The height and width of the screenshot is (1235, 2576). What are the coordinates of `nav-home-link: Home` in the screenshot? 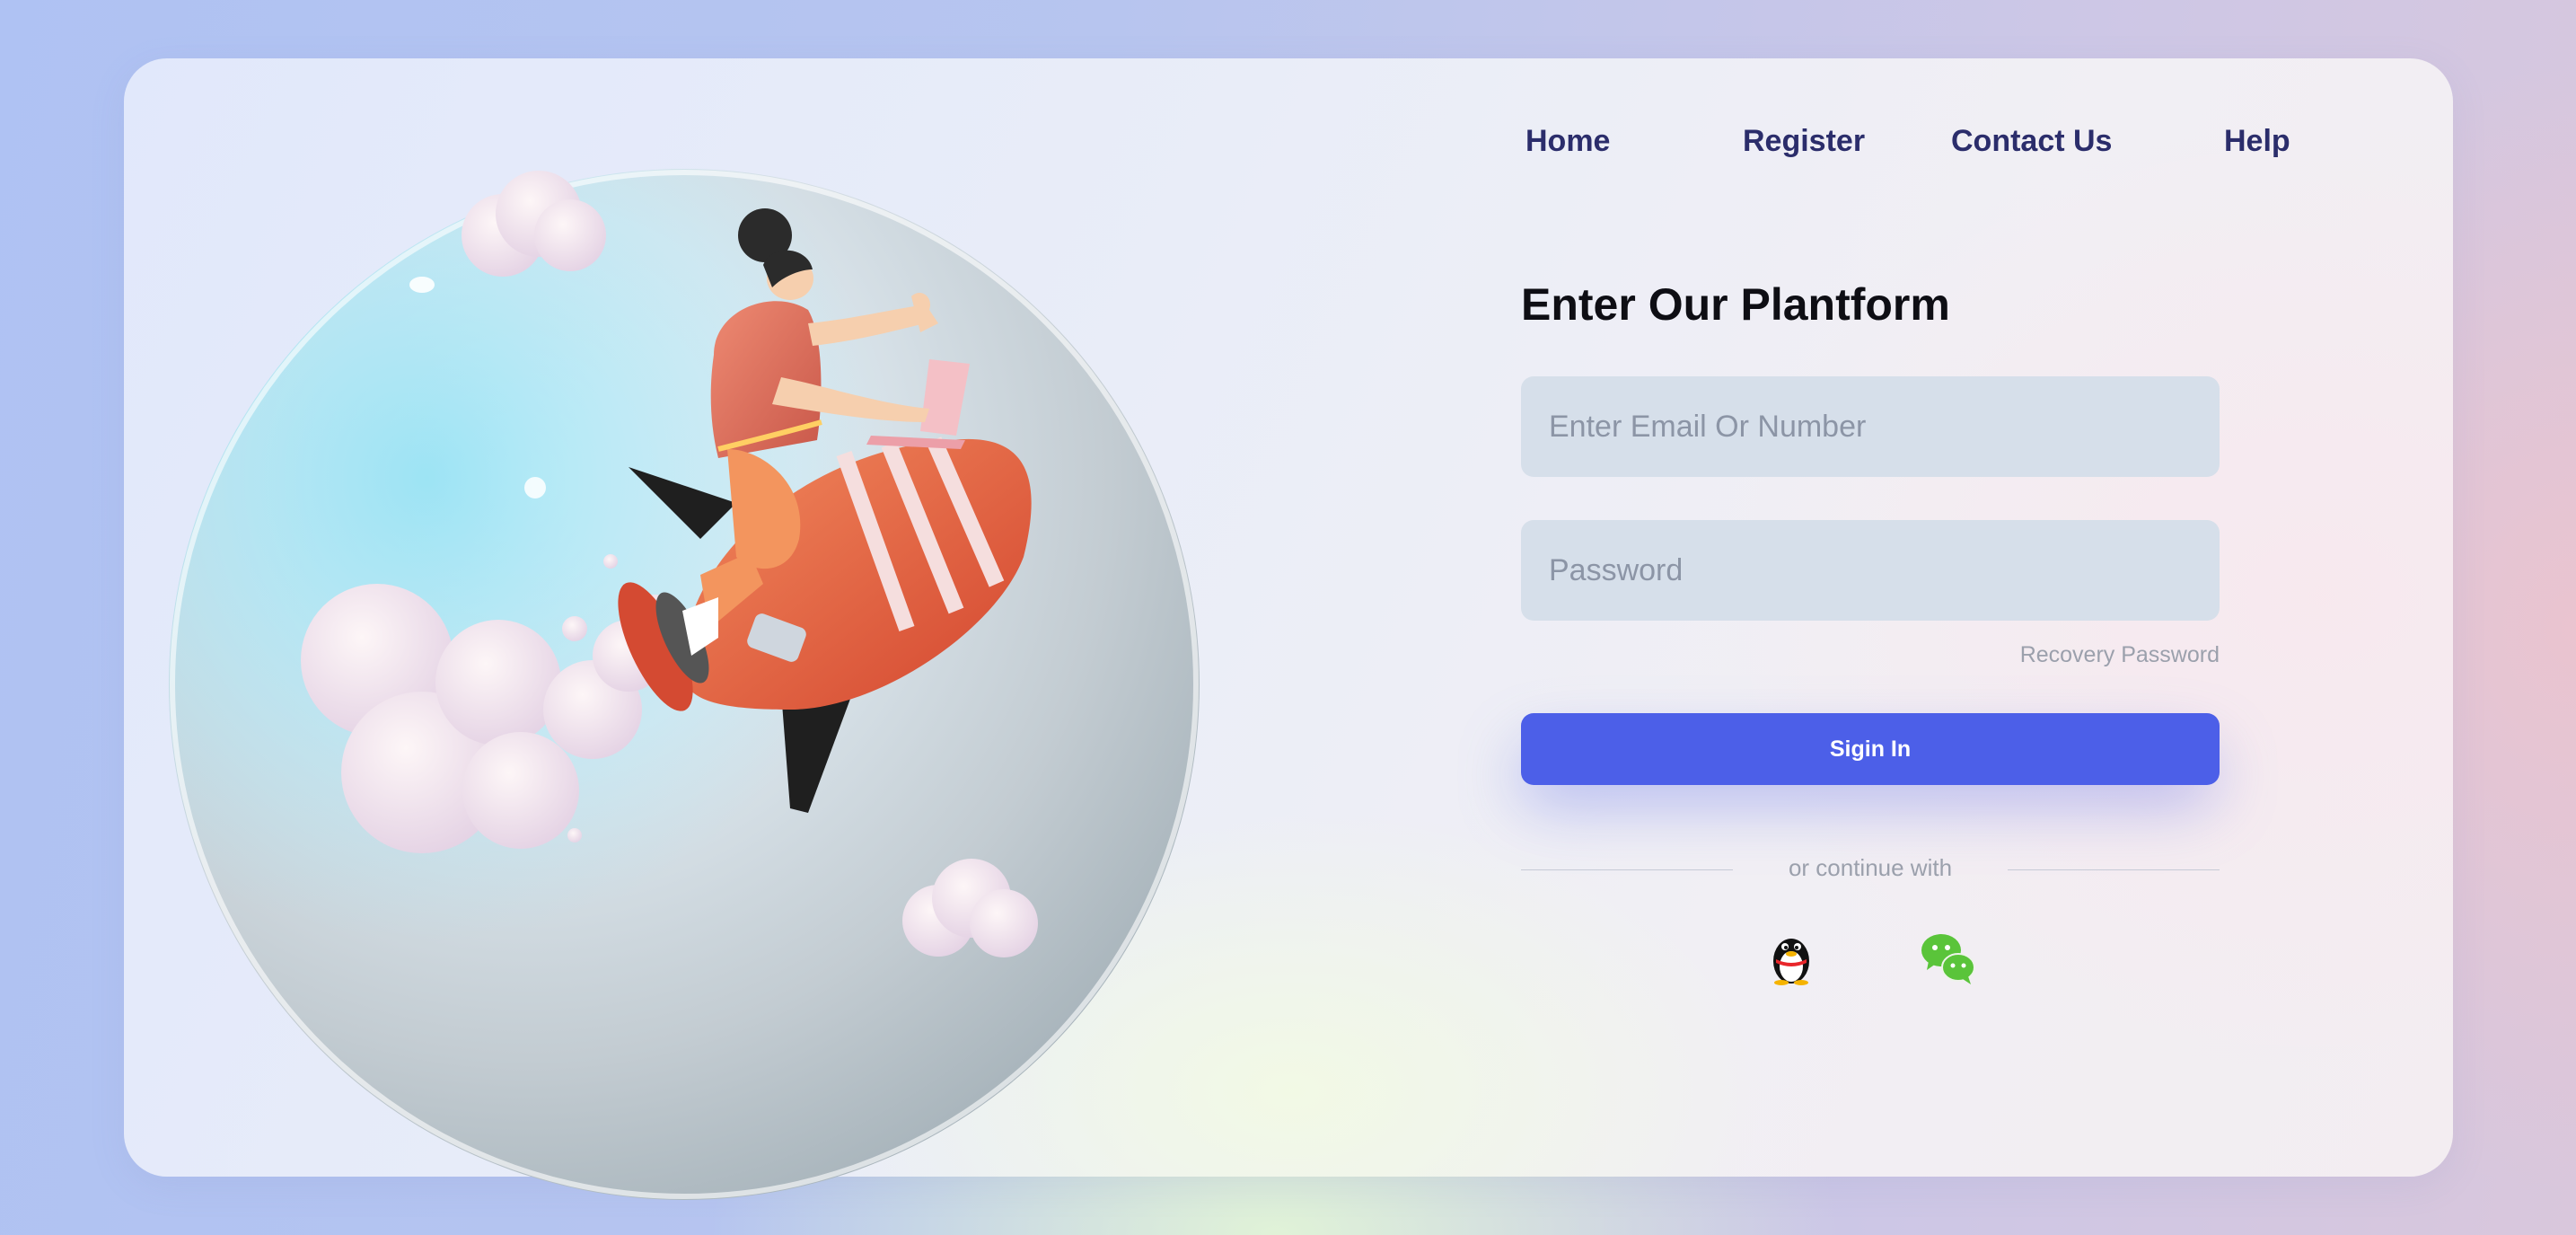 It's located at (1567, 141).